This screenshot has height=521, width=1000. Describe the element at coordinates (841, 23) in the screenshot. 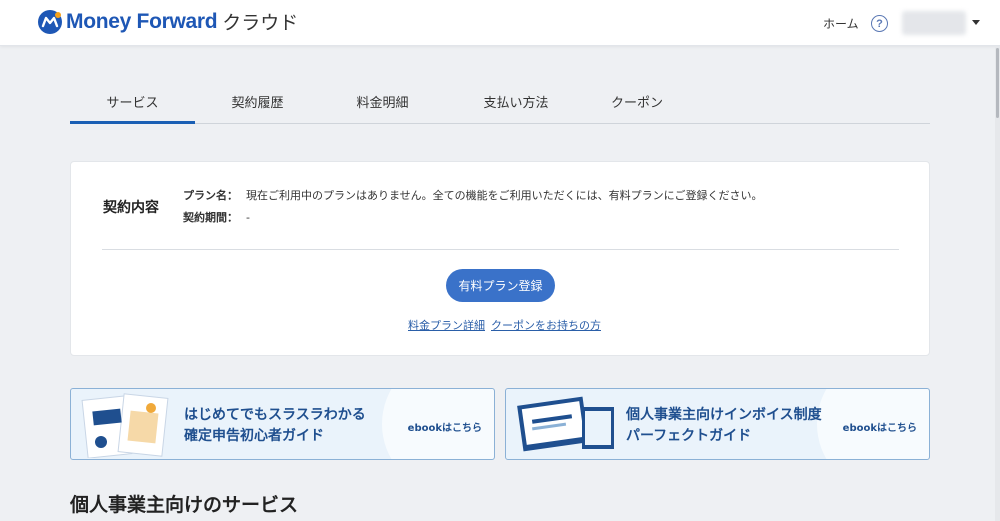

I see `home-link: ホーム` at that location.